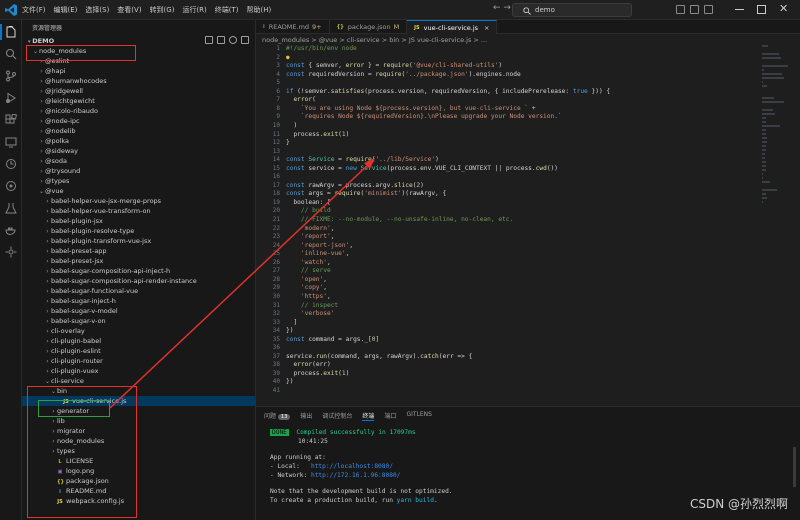  I want to click on local-url-link: http://localhost:8080/, so click(352, 466).